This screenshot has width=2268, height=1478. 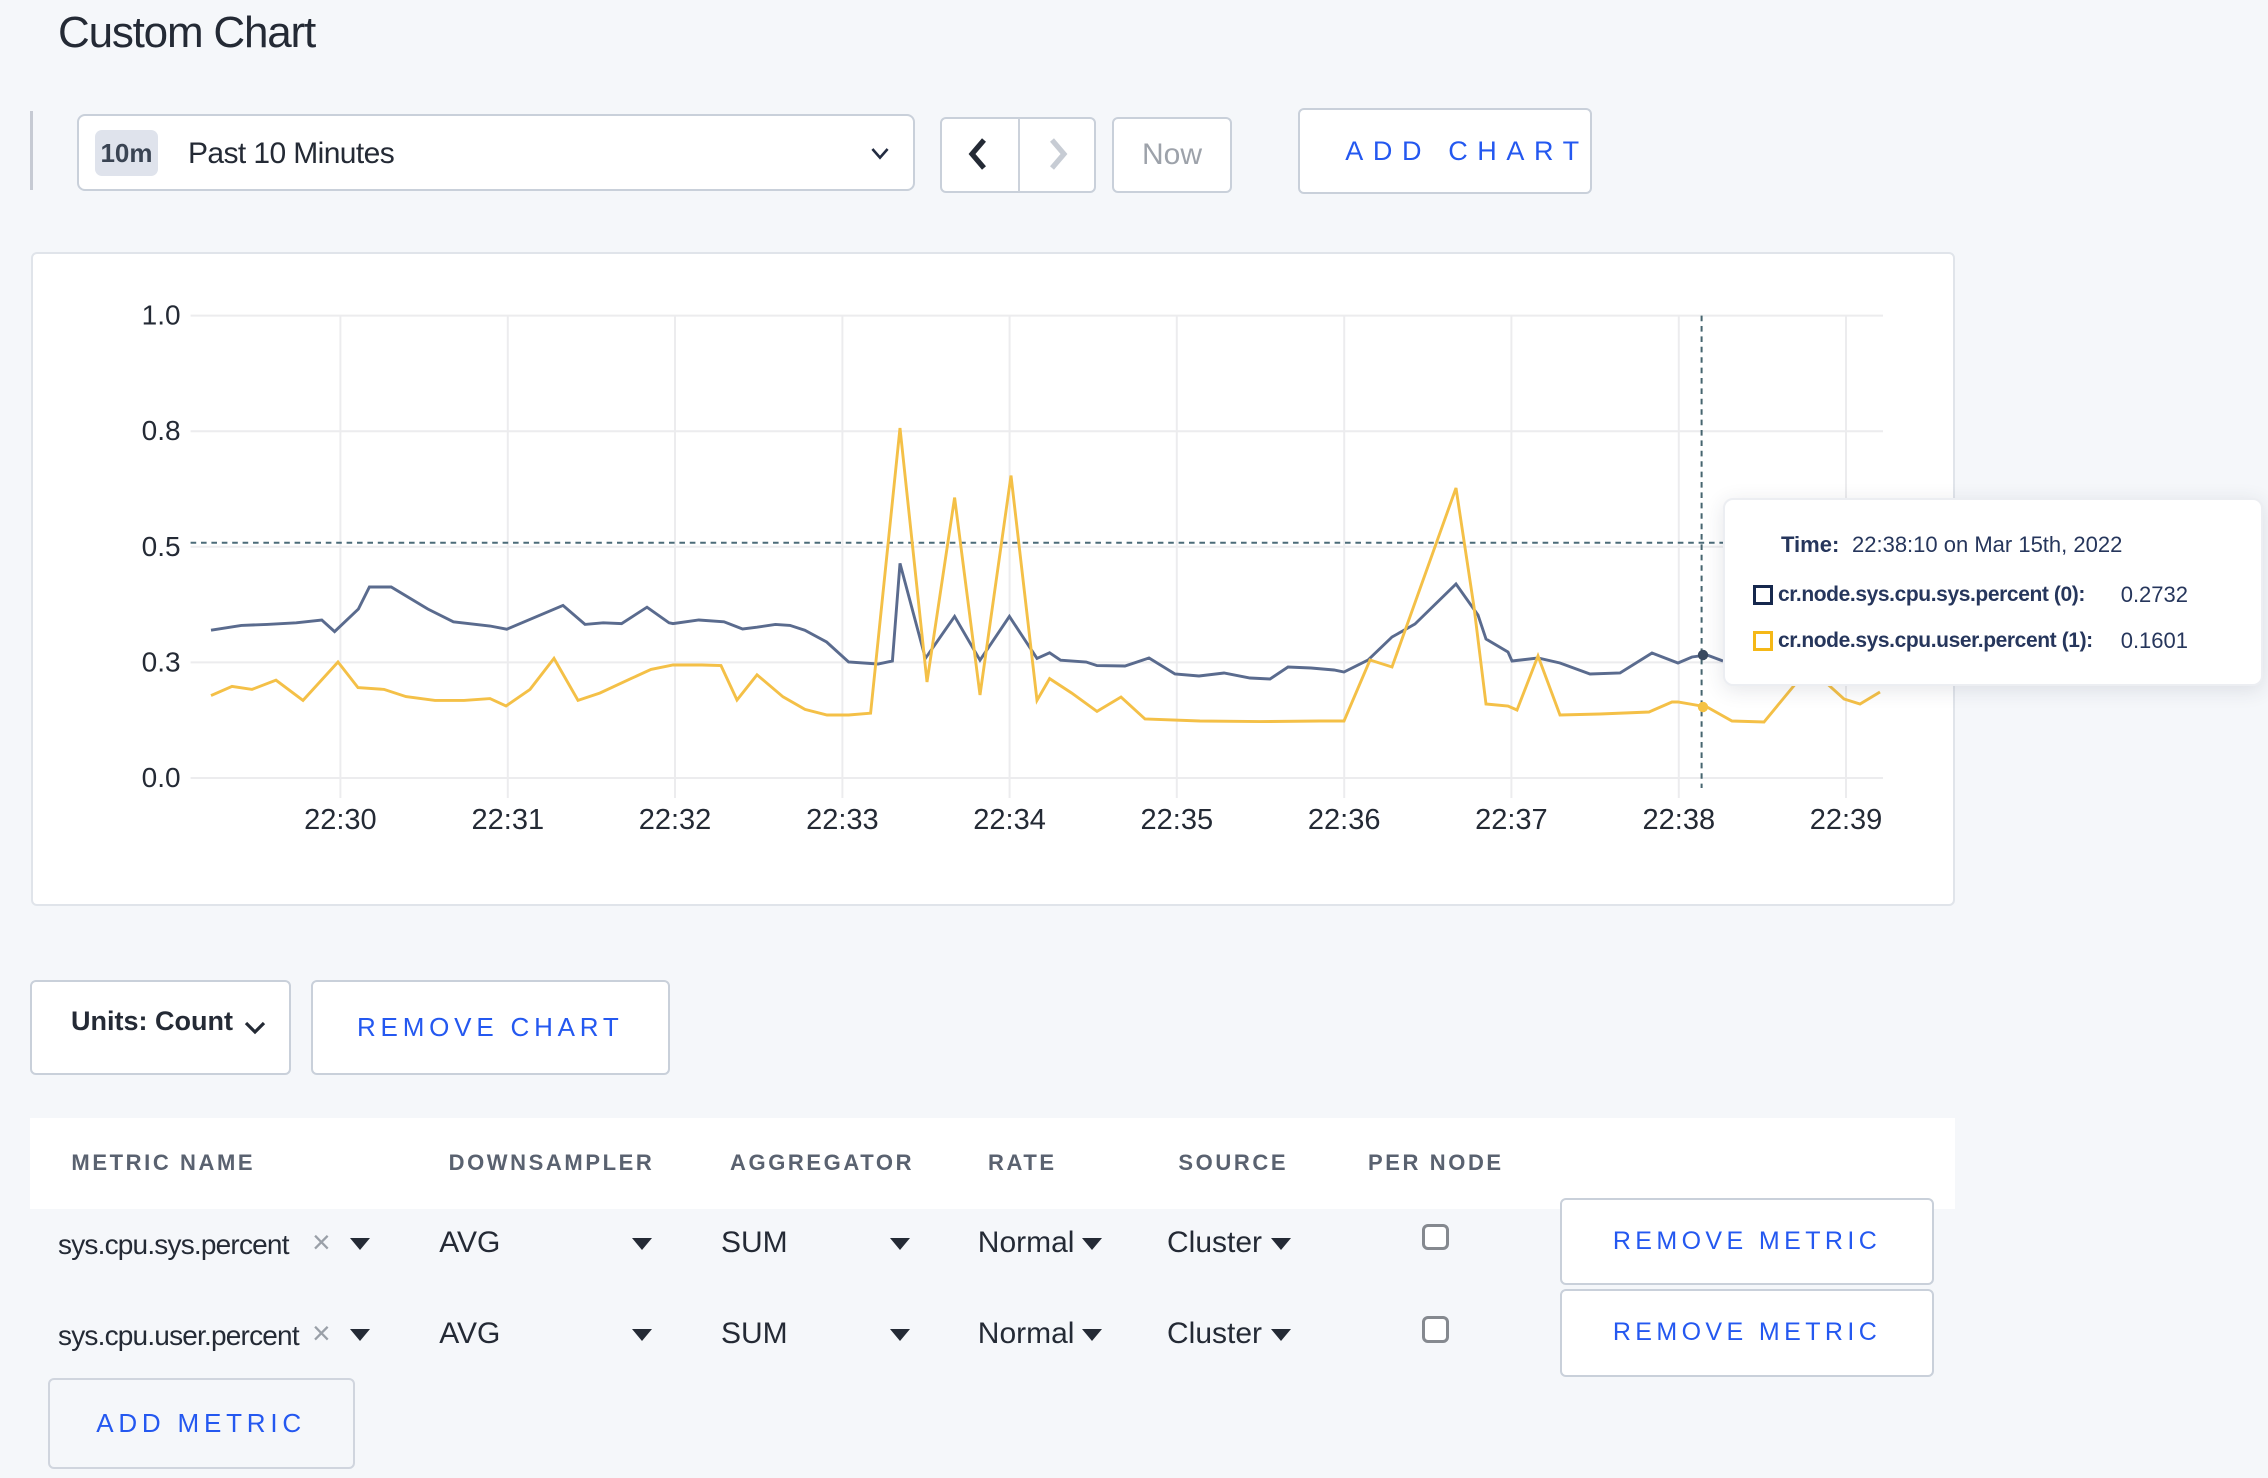 What do you see at coordinates (842, 820) in the screenshot?
I see `svg-text: 22:33` at bounding box center [842, 820].